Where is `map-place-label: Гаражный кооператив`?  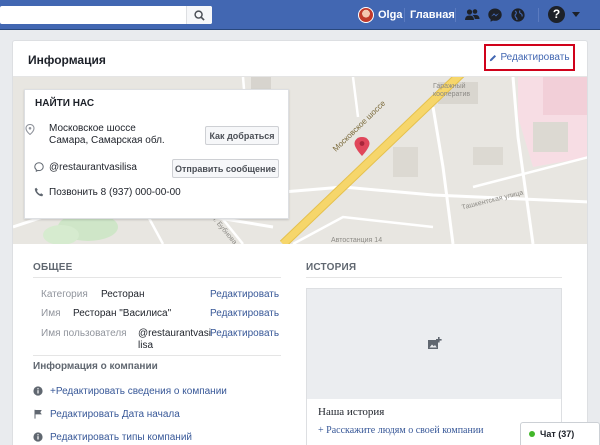 map-place-label: Гаражный кооператив is located at coordinates (452, 90).